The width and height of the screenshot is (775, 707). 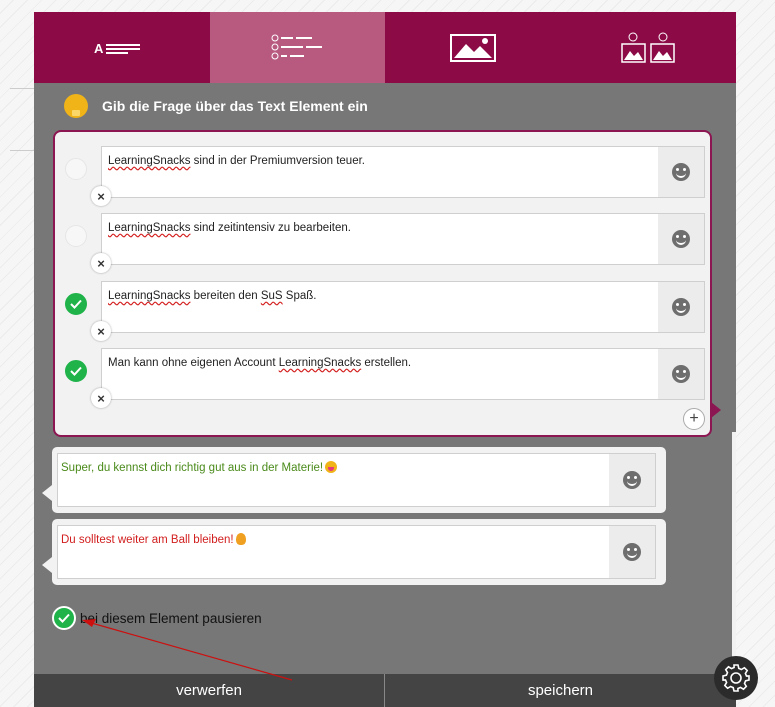 What do you see at coordinates (560, 690) in the screenshot?
I see `save-button: speichern` at bounding box center [560, 690].